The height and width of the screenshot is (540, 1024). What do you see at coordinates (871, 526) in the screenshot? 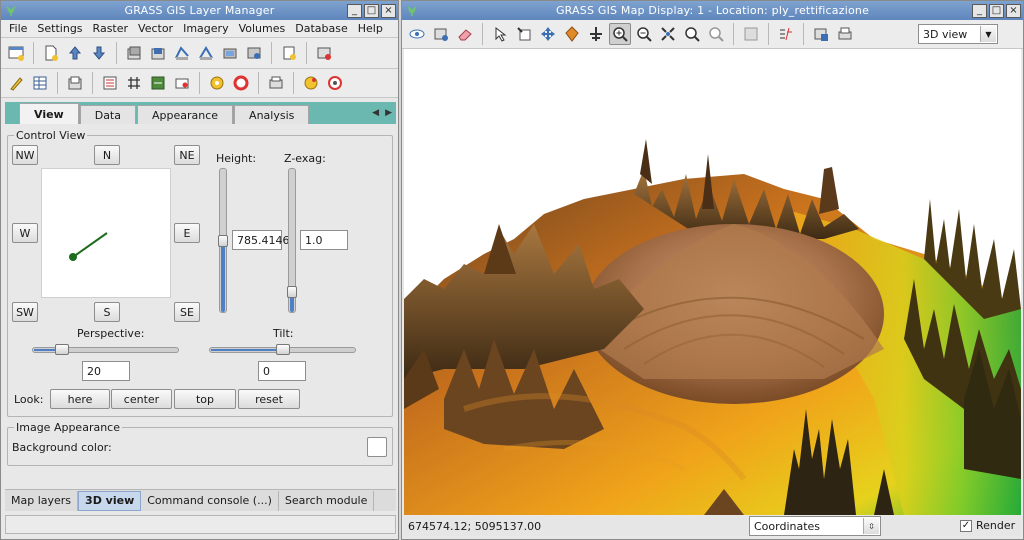
I see `chevron-updown-icon: ⇳` at bounding box center [871, 526].